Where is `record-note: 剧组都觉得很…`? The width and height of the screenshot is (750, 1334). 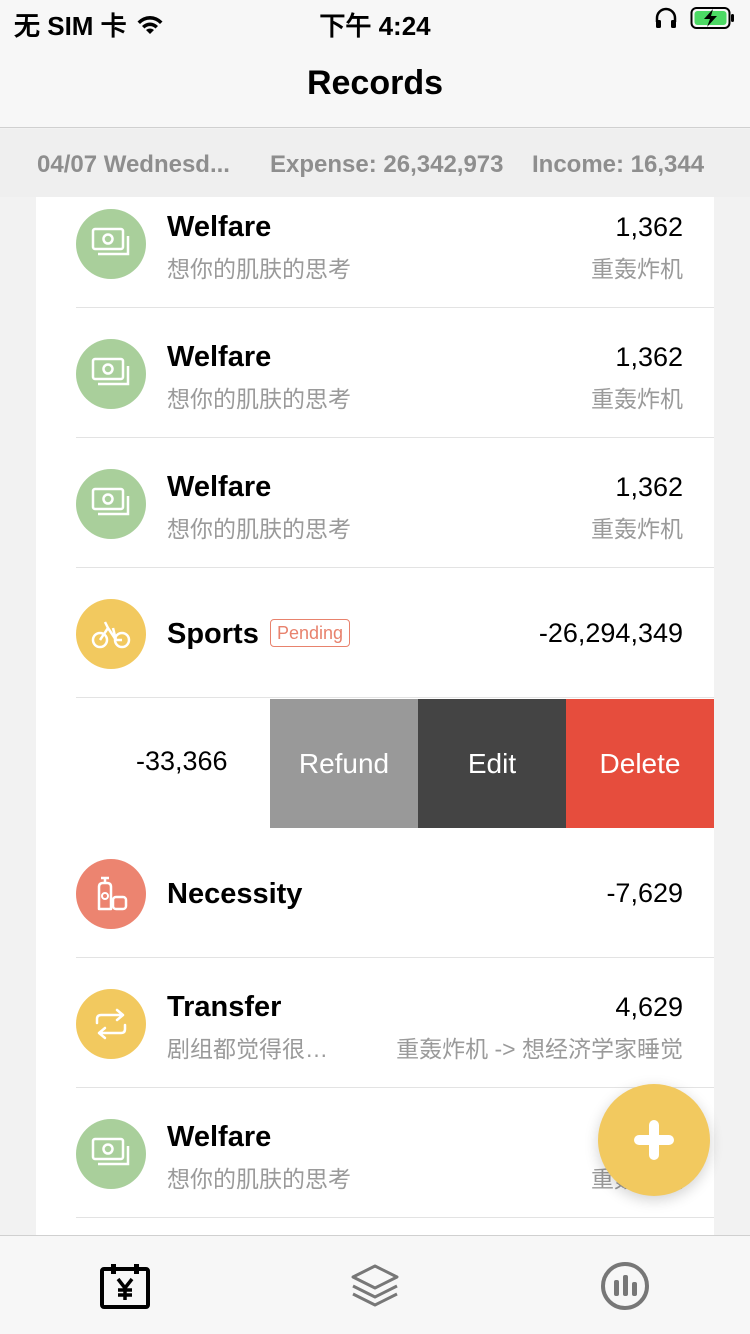
record-note: 剧组都觉得很… is located at coordinates (247, 1049).